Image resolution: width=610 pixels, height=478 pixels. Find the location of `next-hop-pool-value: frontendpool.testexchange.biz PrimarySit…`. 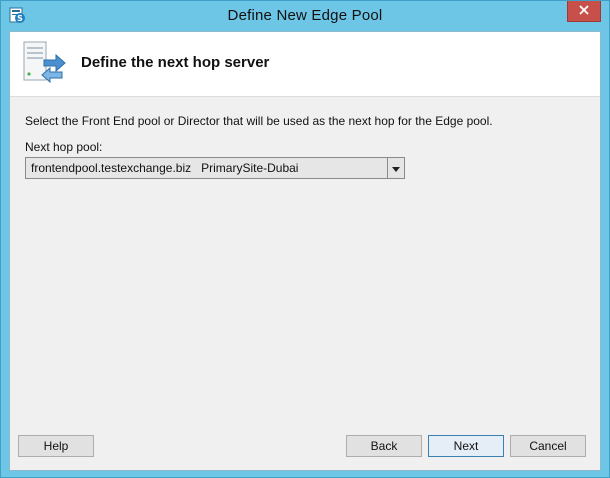

next-hop-pool-value: frontendpool.testexchange.biz PrimarySit… is located at coordinates (165, 168).